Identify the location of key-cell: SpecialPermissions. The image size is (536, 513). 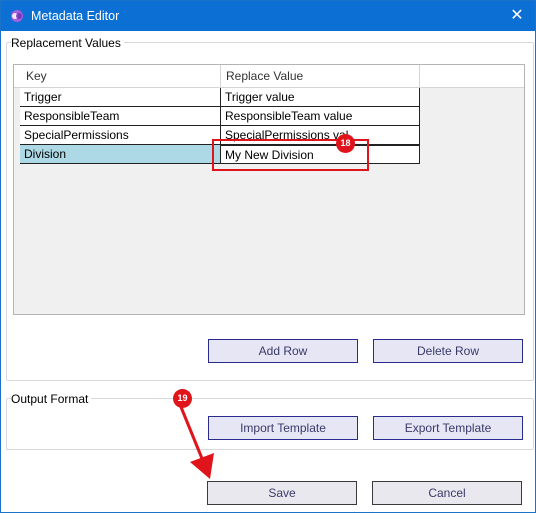
(120, 135).